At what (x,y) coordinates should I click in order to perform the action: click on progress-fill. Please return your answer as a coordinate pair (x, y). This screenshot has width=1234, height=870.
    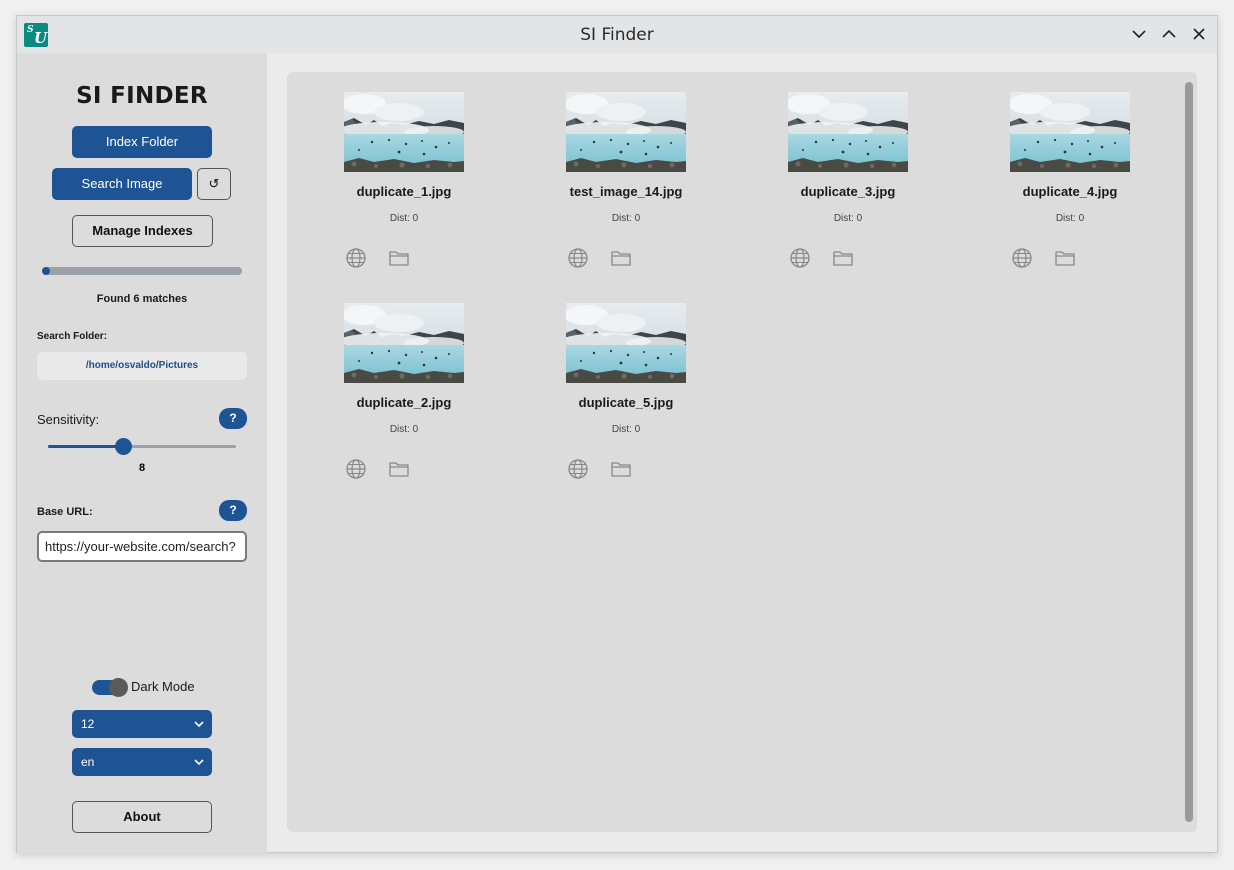
    Looking at the image, I should click on (46, 271).